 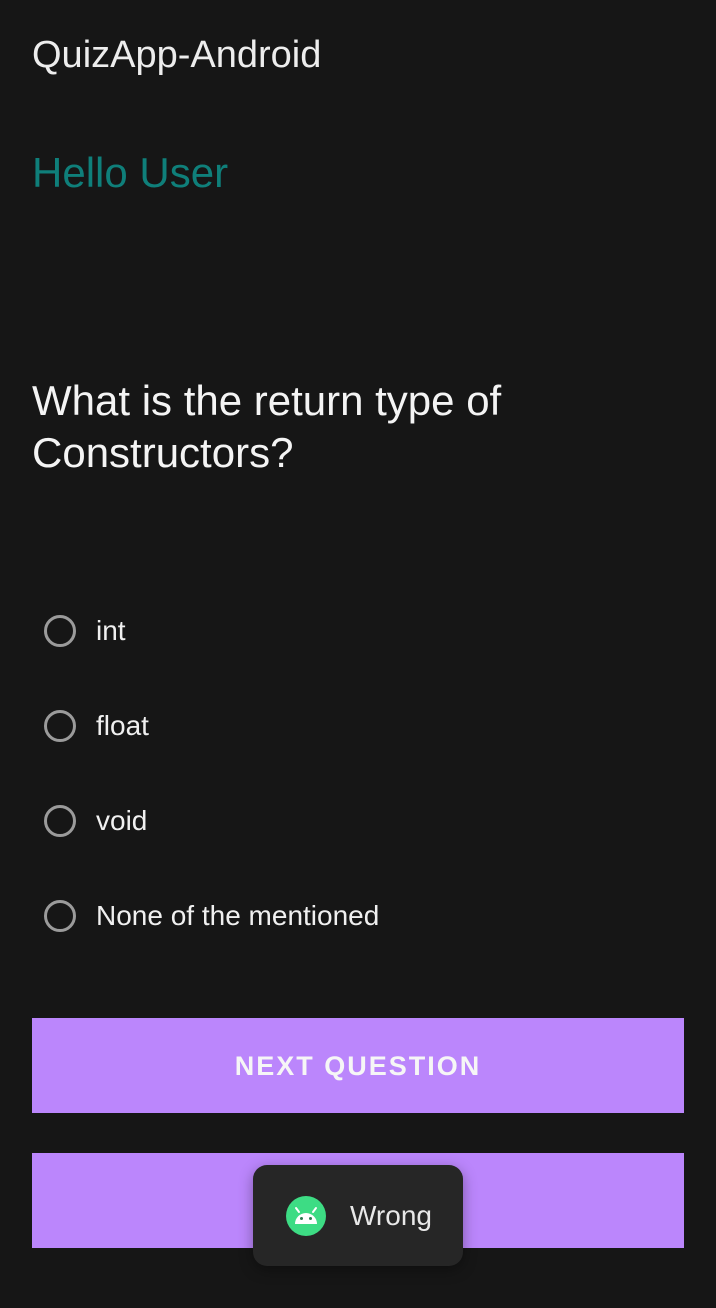 I want to click on question-text: What is the return type of Constructors?, so click(x=267, y=426).